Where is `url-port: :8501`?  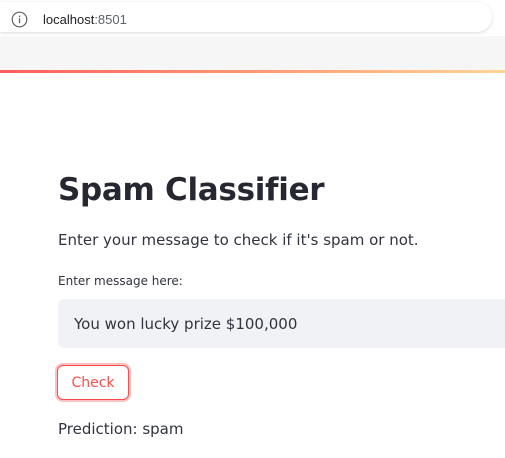
url-port: :8501 is located at coordinates (110, 19).